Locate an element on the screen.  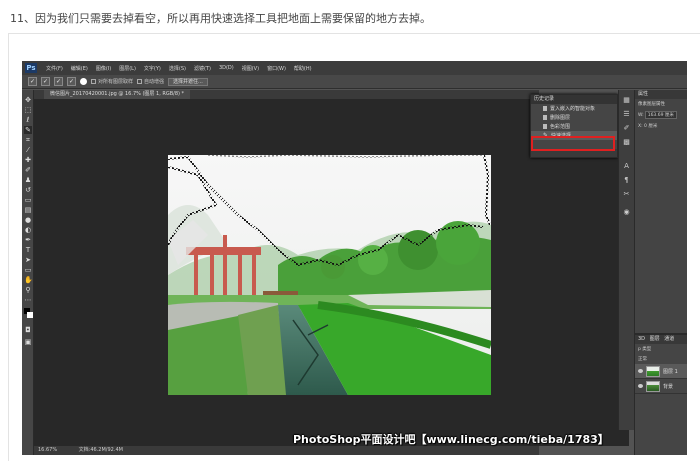
layer-thumbnail is located at coordinates (653, 371).